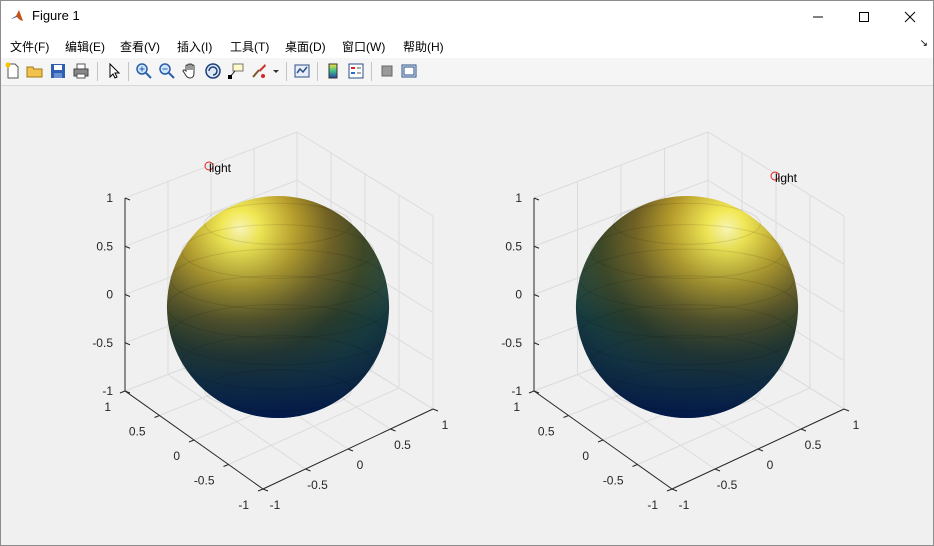 The width and height of the screenshot is (934, 546). What do you see at coordinates (167, 71) in the screenshot?
I see `zoom-out-icon` at bounding box center [167, 71].